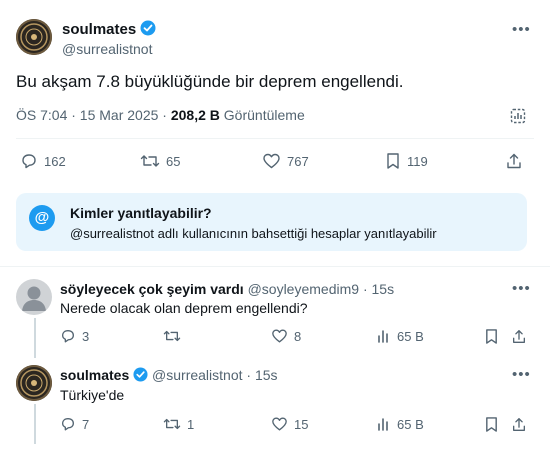 The height and width of the screenshot is (450, 550). What do you see at coordinates (195, 115) in the screenshot?
I see `views-count: 208,2 B` at bounding box center [195, 115].